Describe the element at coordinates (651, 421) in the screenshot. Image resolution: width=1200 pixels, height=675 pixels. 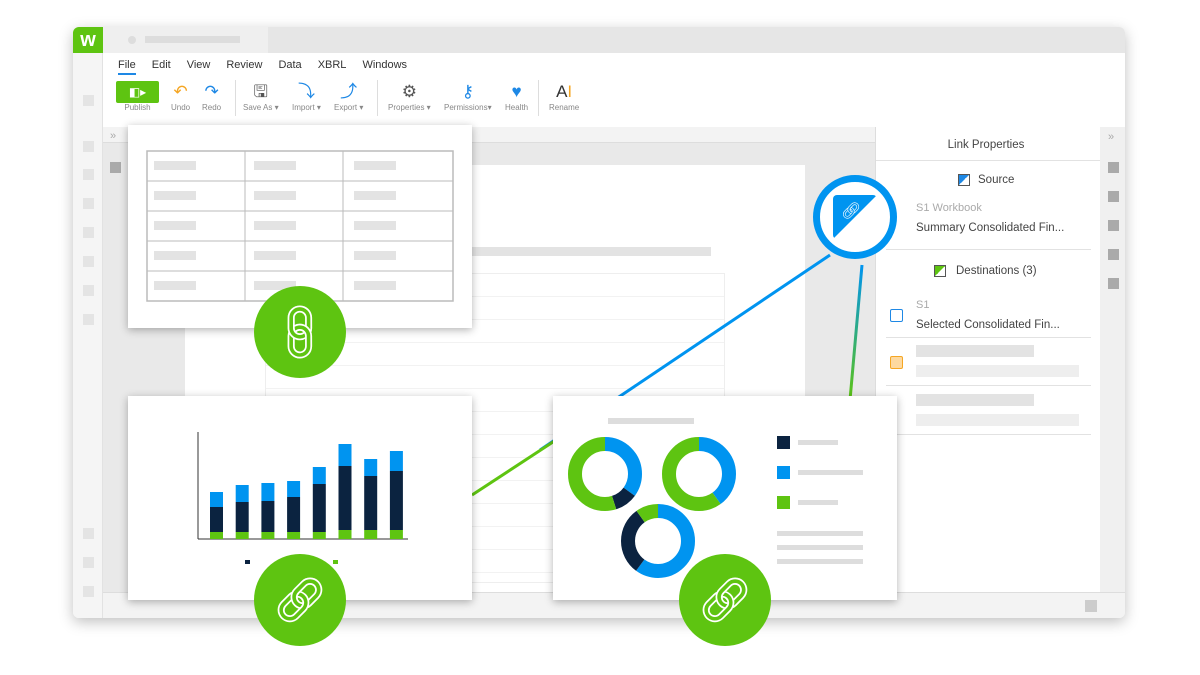
I see `title-placeholder` at that location.